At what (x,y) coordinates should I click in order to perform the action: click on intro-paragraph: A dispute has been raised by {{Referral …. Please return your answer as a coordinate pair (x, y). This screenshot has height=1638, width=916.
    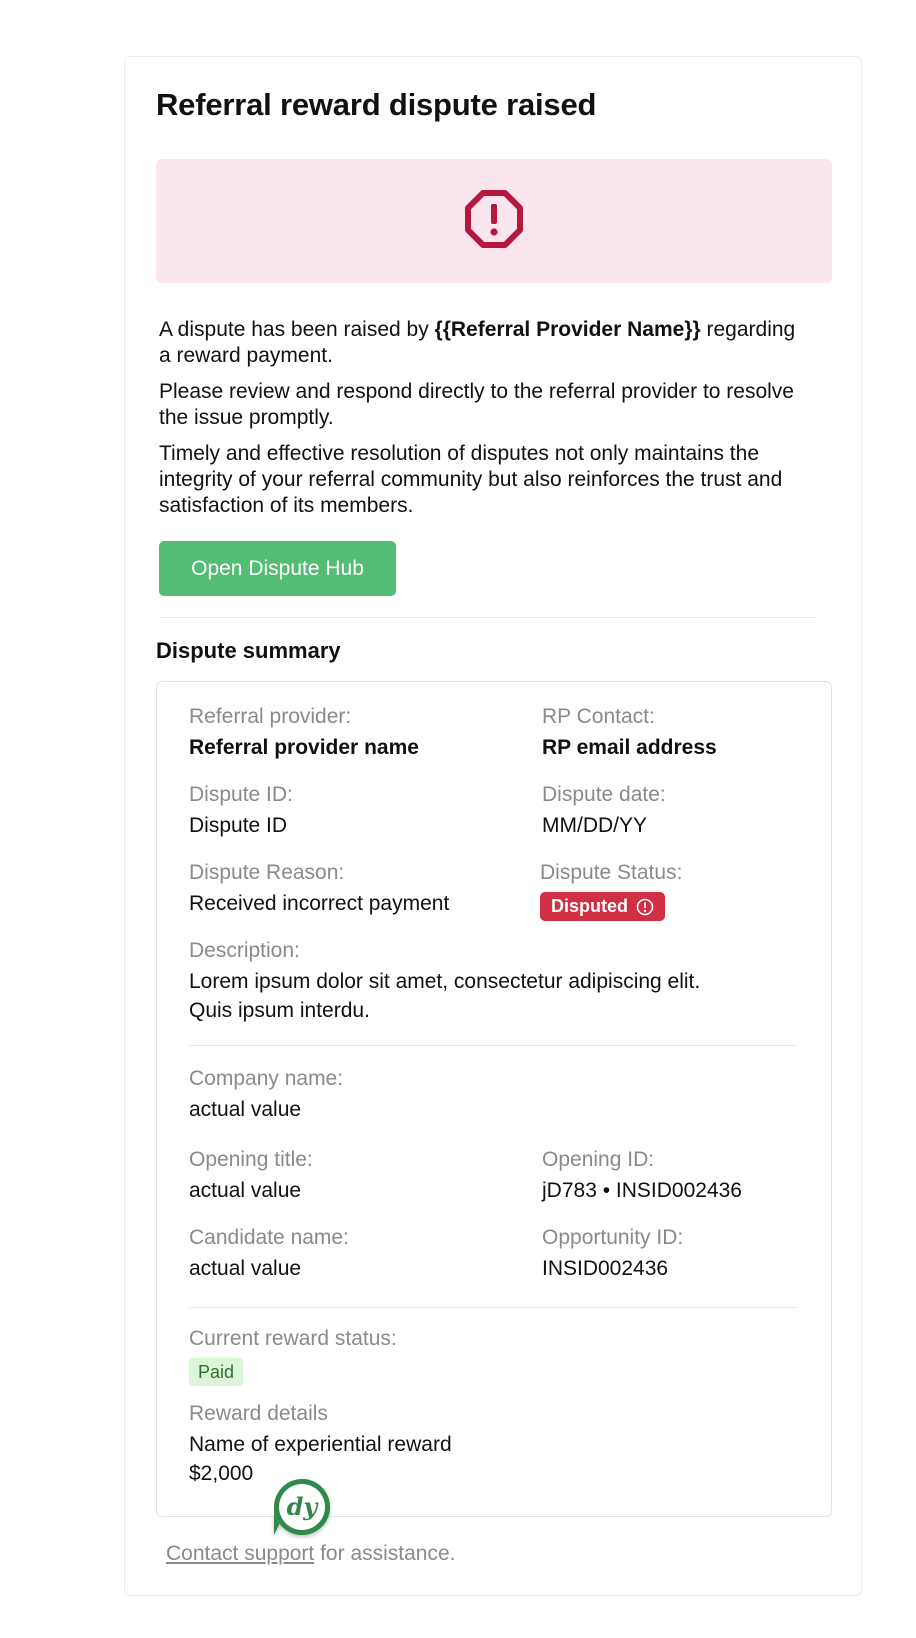
    Looking at the image, I should click on (479, 343).